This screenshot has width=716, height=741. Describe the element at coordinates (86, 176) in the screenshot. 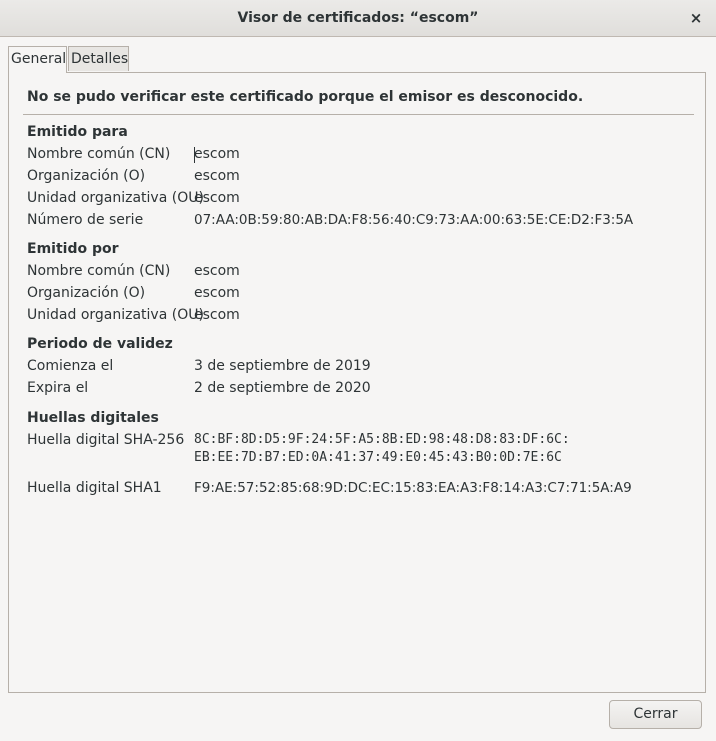

I see `issued-to-o-label: Organización (O)` at that location.